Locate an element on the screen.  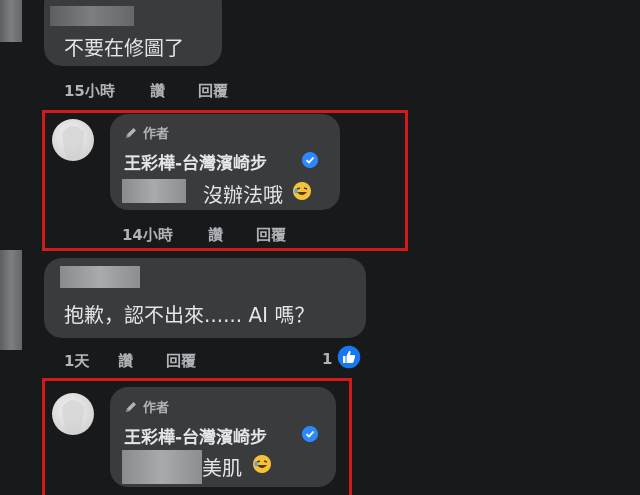
highlight-box is located at coordinates (197, 436).